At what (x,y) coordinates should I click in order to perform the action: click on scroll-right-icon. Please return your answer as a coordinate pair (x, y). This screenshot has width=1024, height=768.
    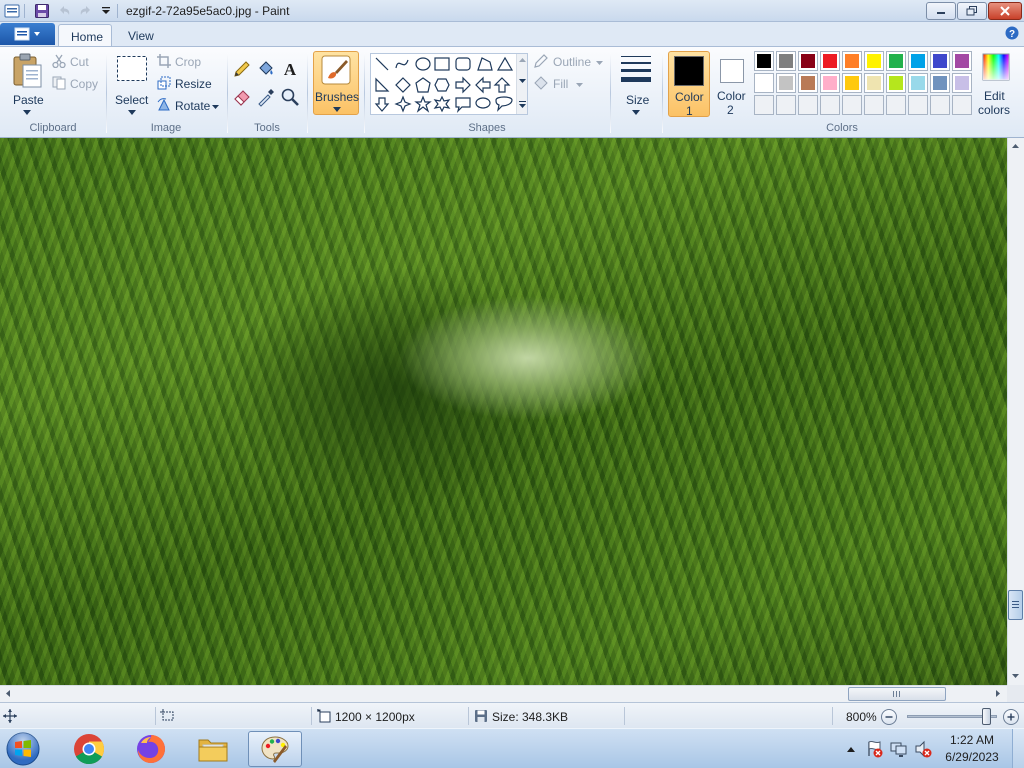
    Looking at the image, I should click on (997, 693).